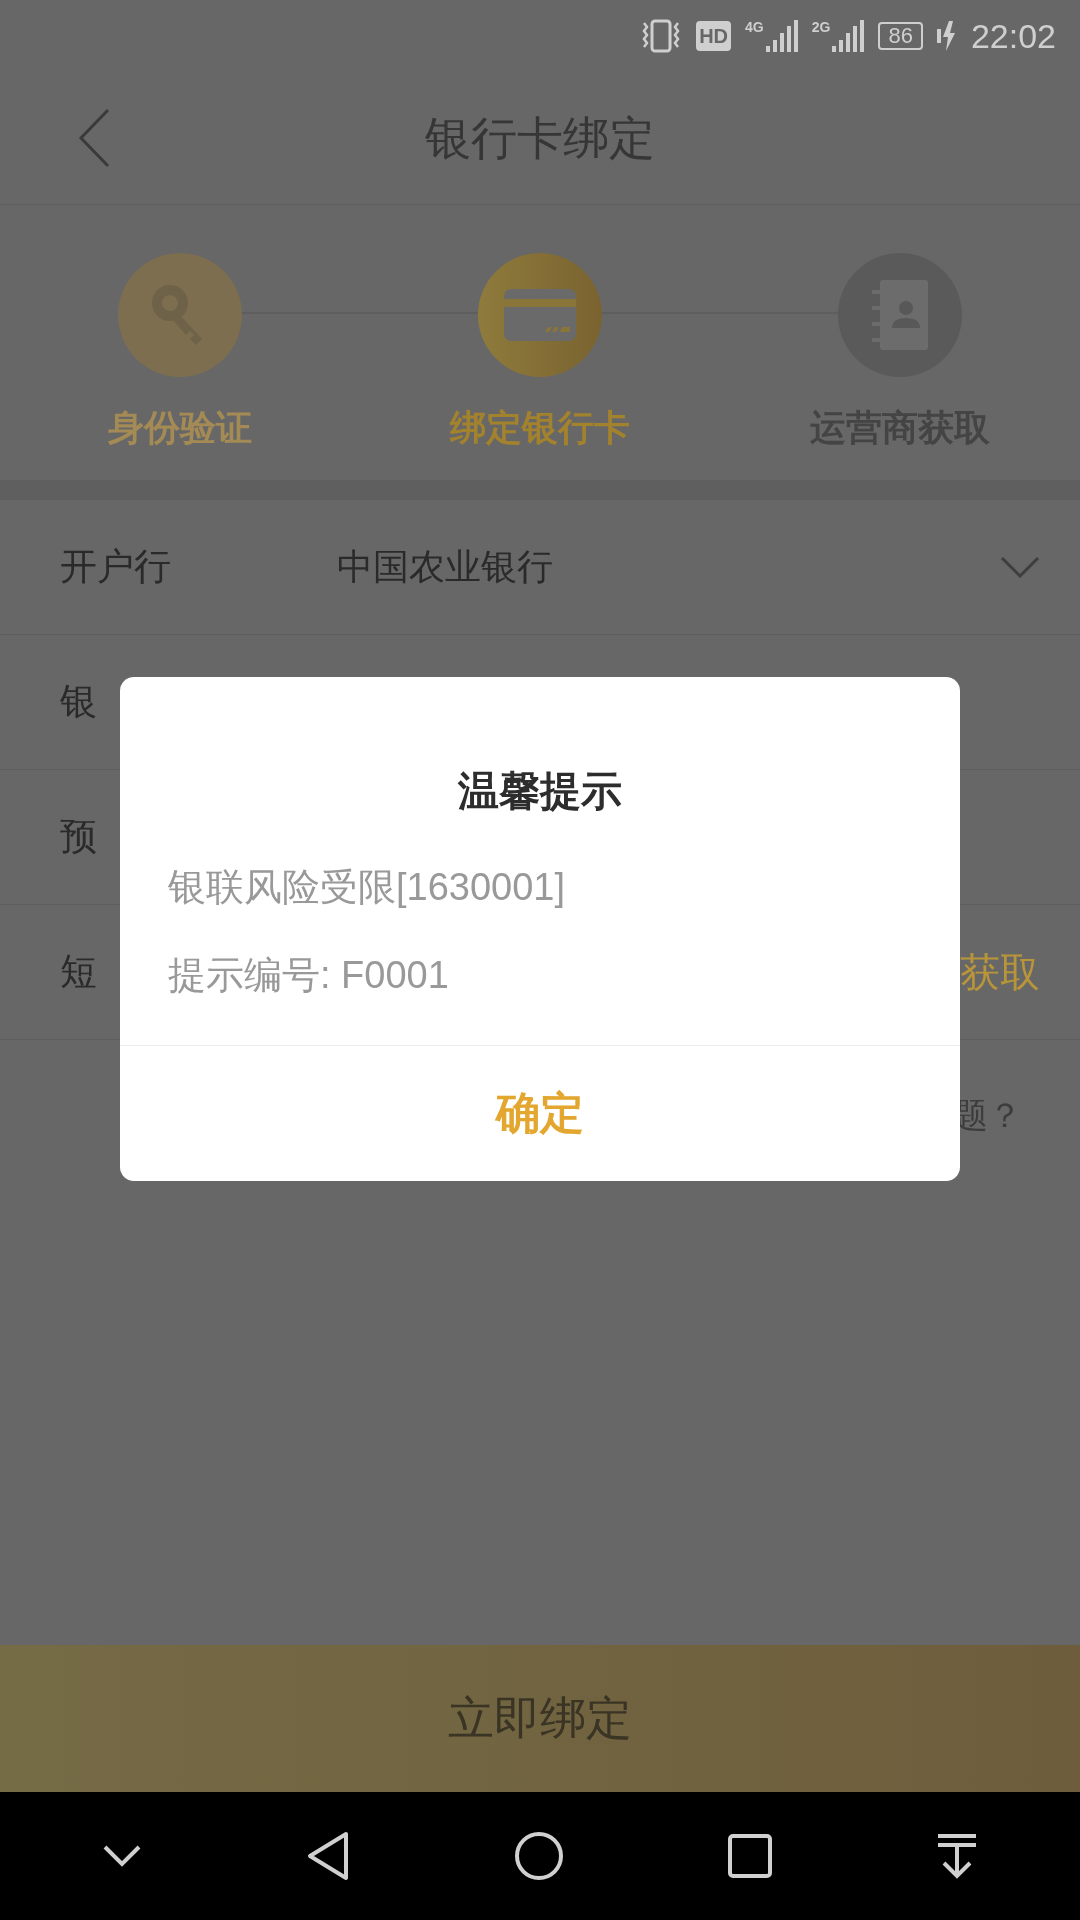  Describe the element at coordinates (540, 428) in the screenshot. I see `step-label: 绑定银行卡` at that location.